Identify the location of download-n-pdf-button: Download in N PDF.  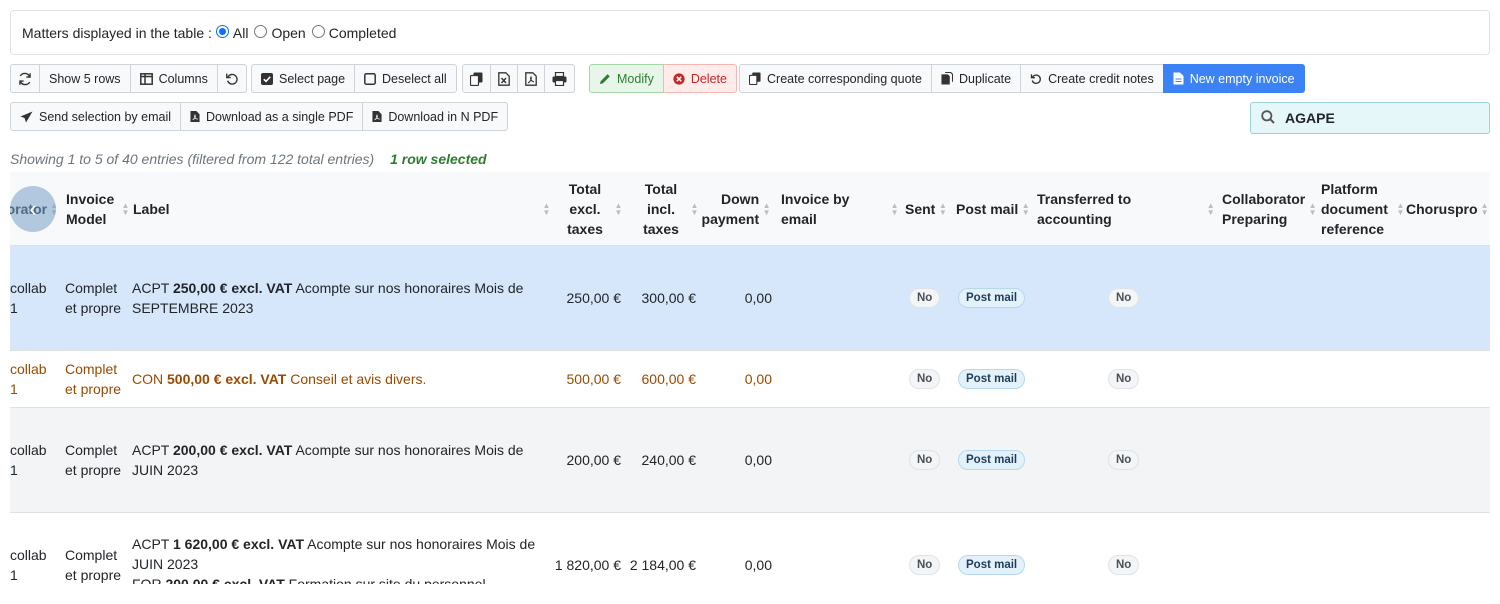
(435, 116).